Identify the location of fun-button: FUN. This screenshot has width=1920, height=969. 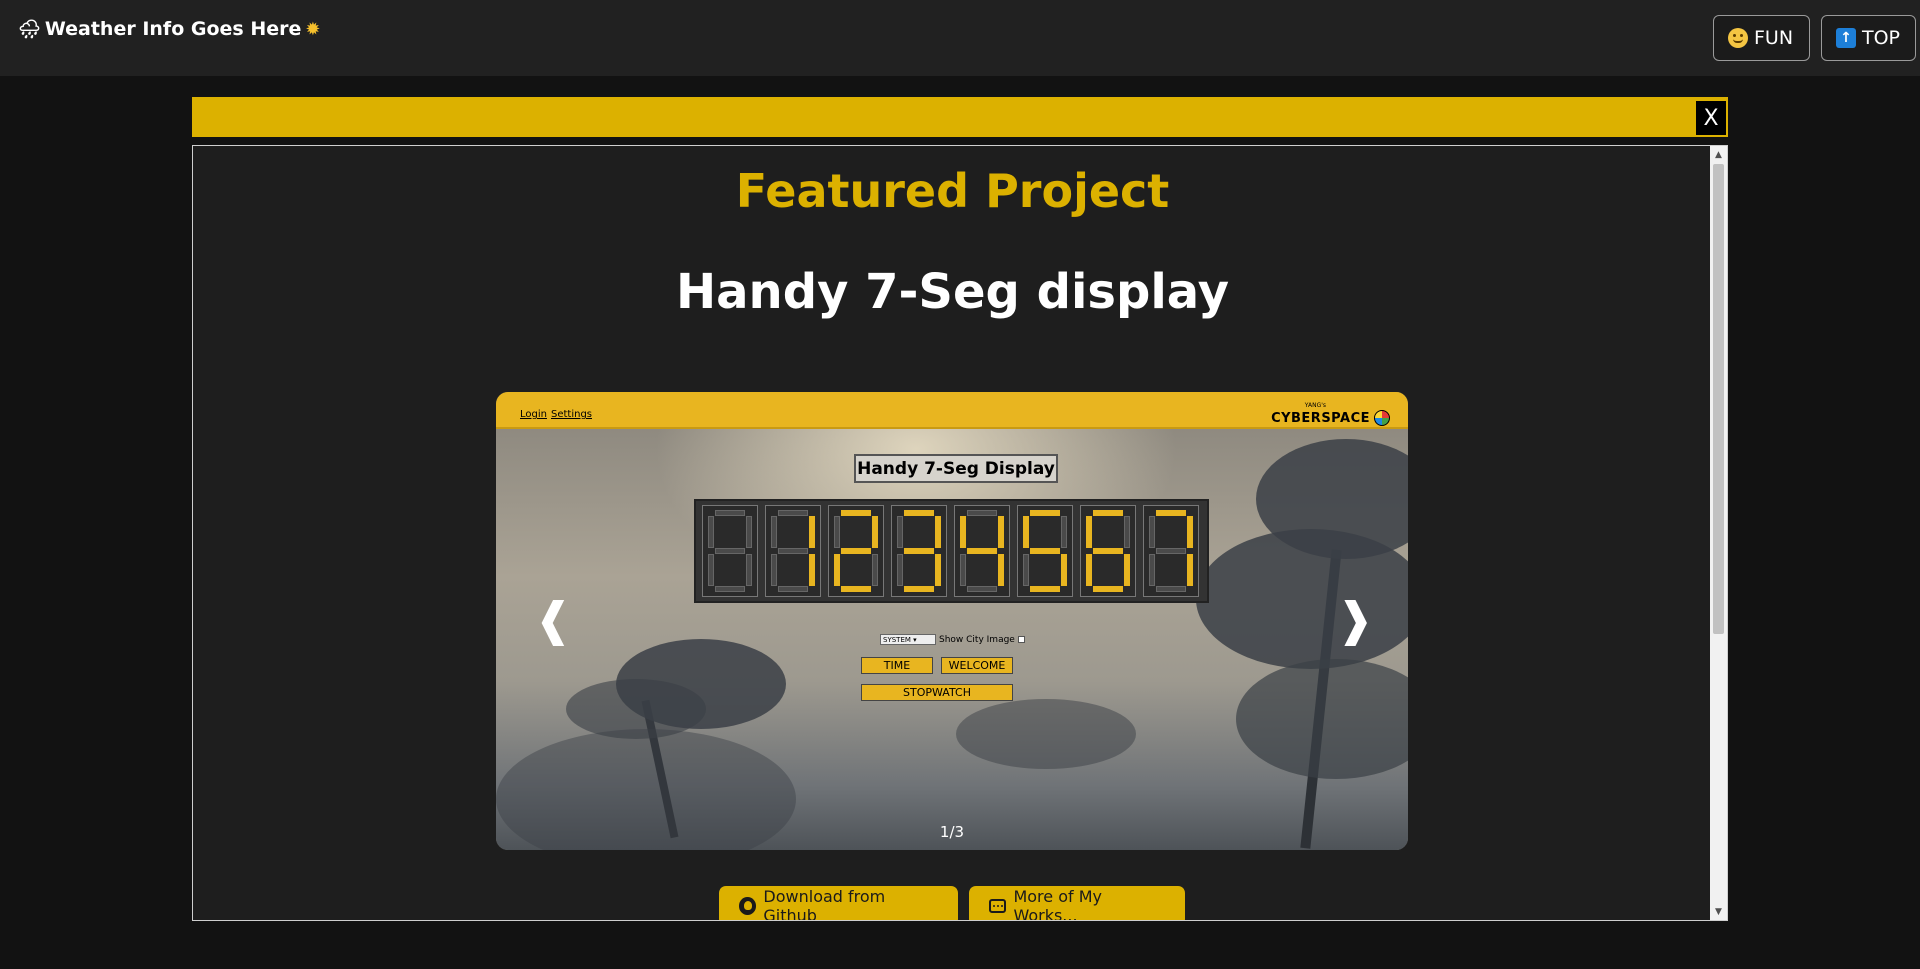
(1761, 38).